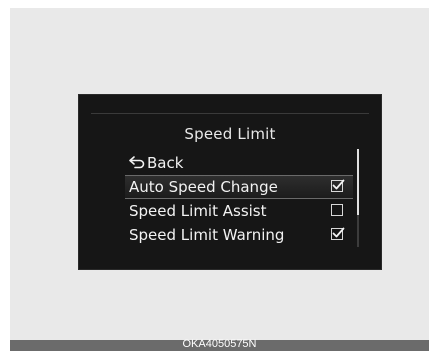 Image resolution: width=438 pixels, height=351 pixels. Describe the element at coordinates (239, 163) in the screenshot. I see `back-button: Back` at that location.